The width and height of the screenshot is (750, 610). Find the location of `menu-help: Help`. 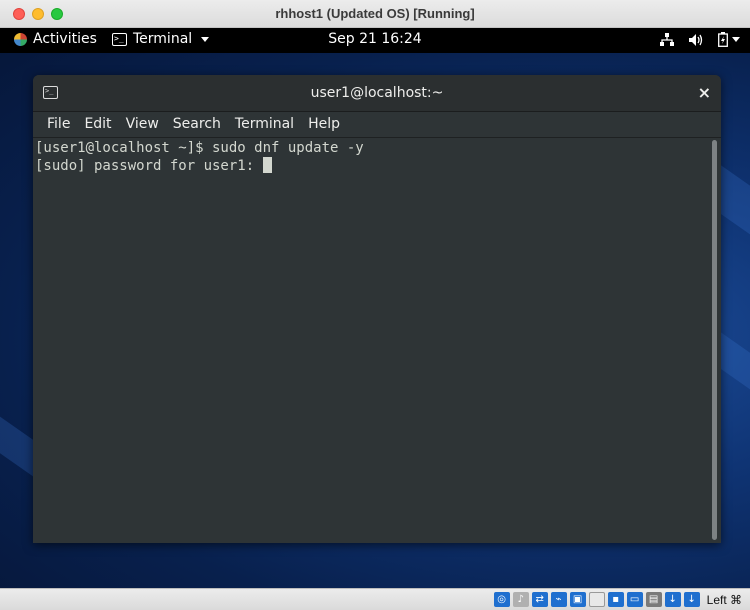

menu-help: Help is located at coordinates (324, 124).